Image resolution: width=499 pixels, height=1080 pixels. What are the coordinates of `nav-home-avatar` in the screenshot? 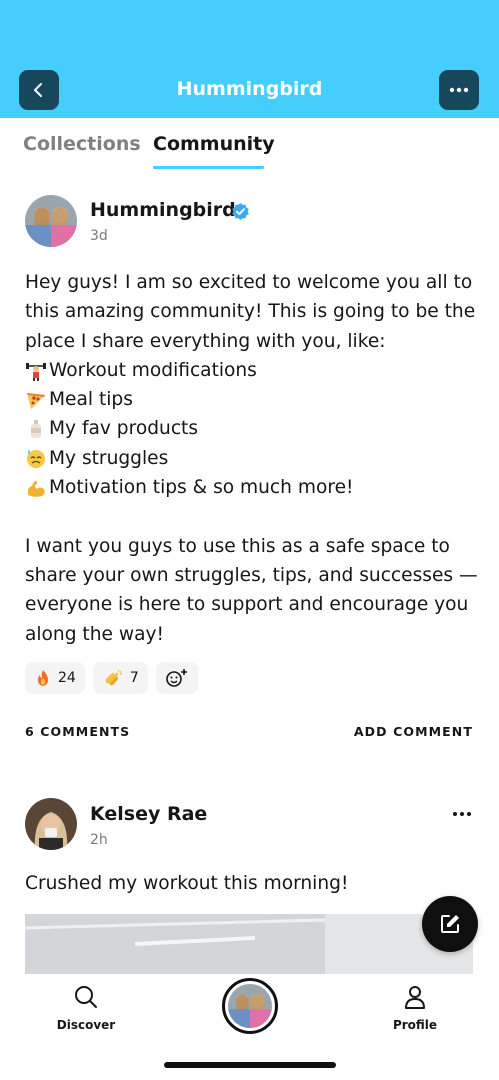 It's located at (250, 1006).